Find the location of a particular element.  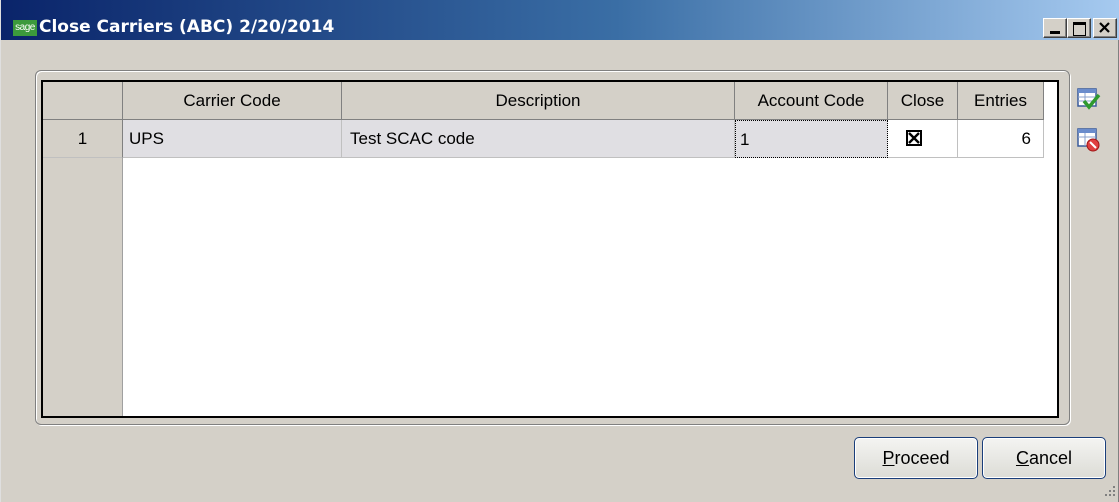

close-icon is located at coordinates (1104, 27).